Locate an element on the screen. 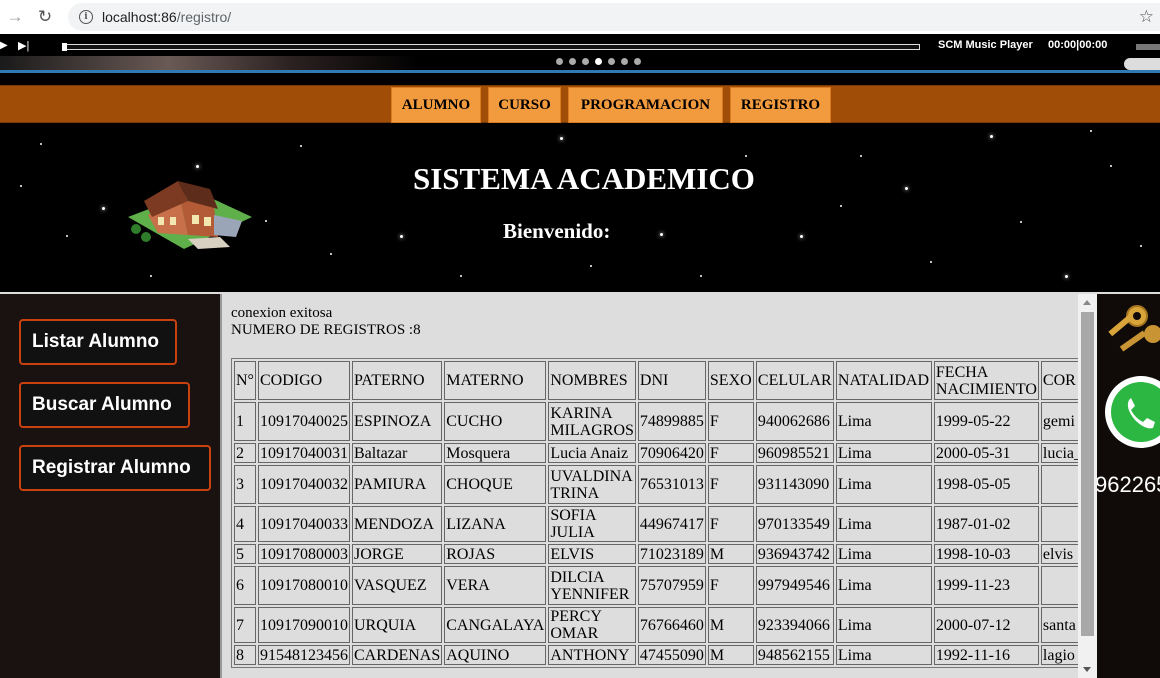 The height and width of the screenshot is (678, 1160). table-cell: ROJAS is located at coordinates (495, 554).